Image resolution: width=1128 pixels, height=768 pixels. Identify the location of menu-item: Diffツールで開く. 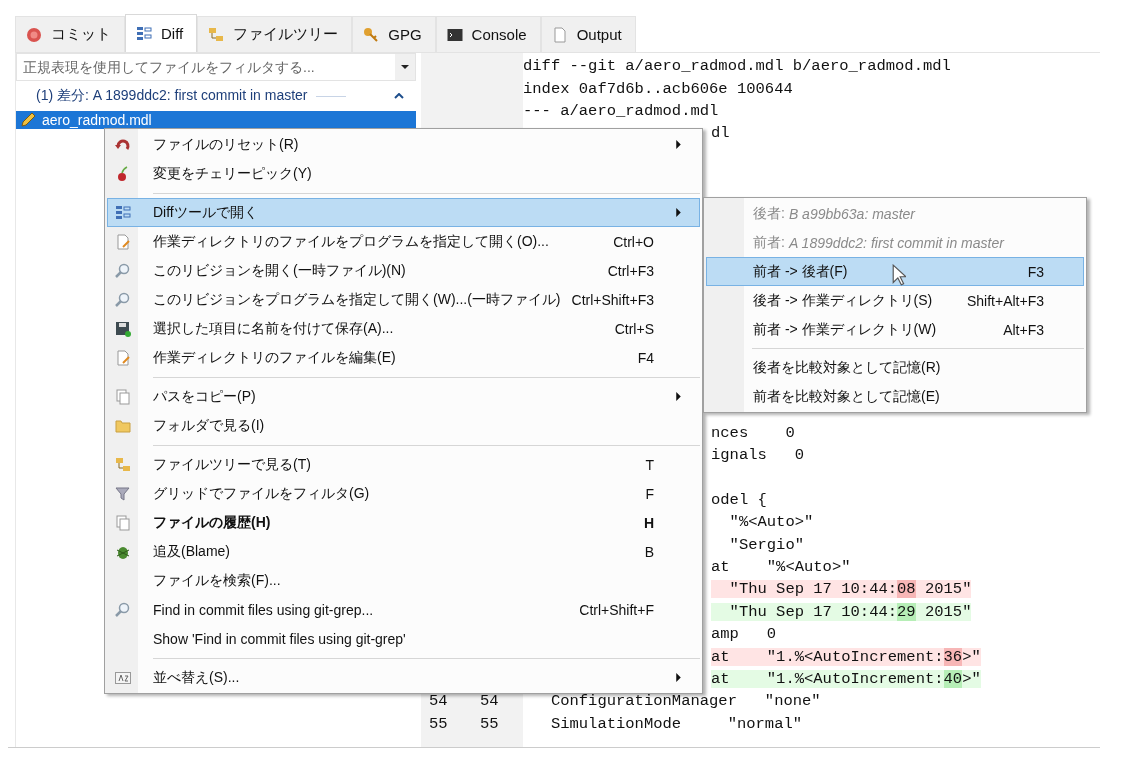
(403, 212).